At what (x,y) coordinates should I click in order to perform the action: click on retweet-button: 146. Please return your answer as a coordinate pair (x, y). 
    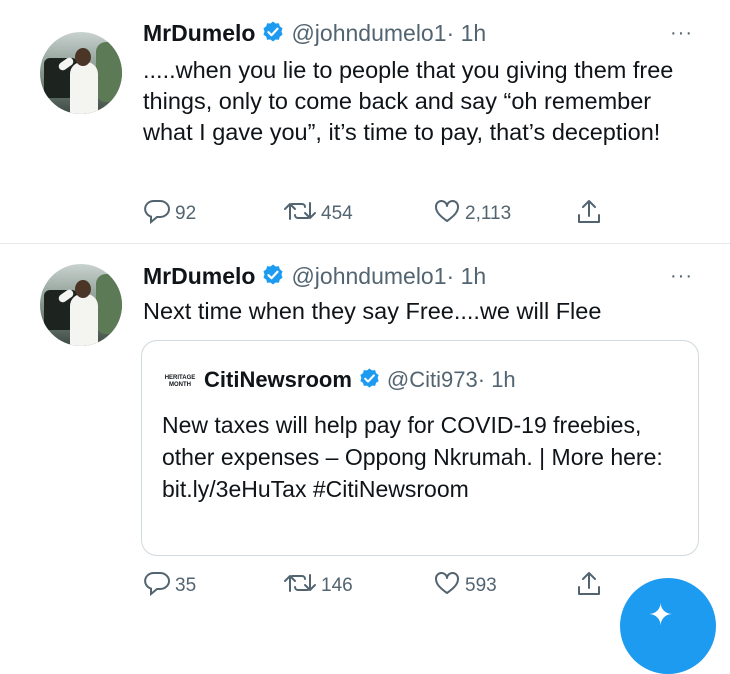
    Looking at the image, I should click on (318, 586).